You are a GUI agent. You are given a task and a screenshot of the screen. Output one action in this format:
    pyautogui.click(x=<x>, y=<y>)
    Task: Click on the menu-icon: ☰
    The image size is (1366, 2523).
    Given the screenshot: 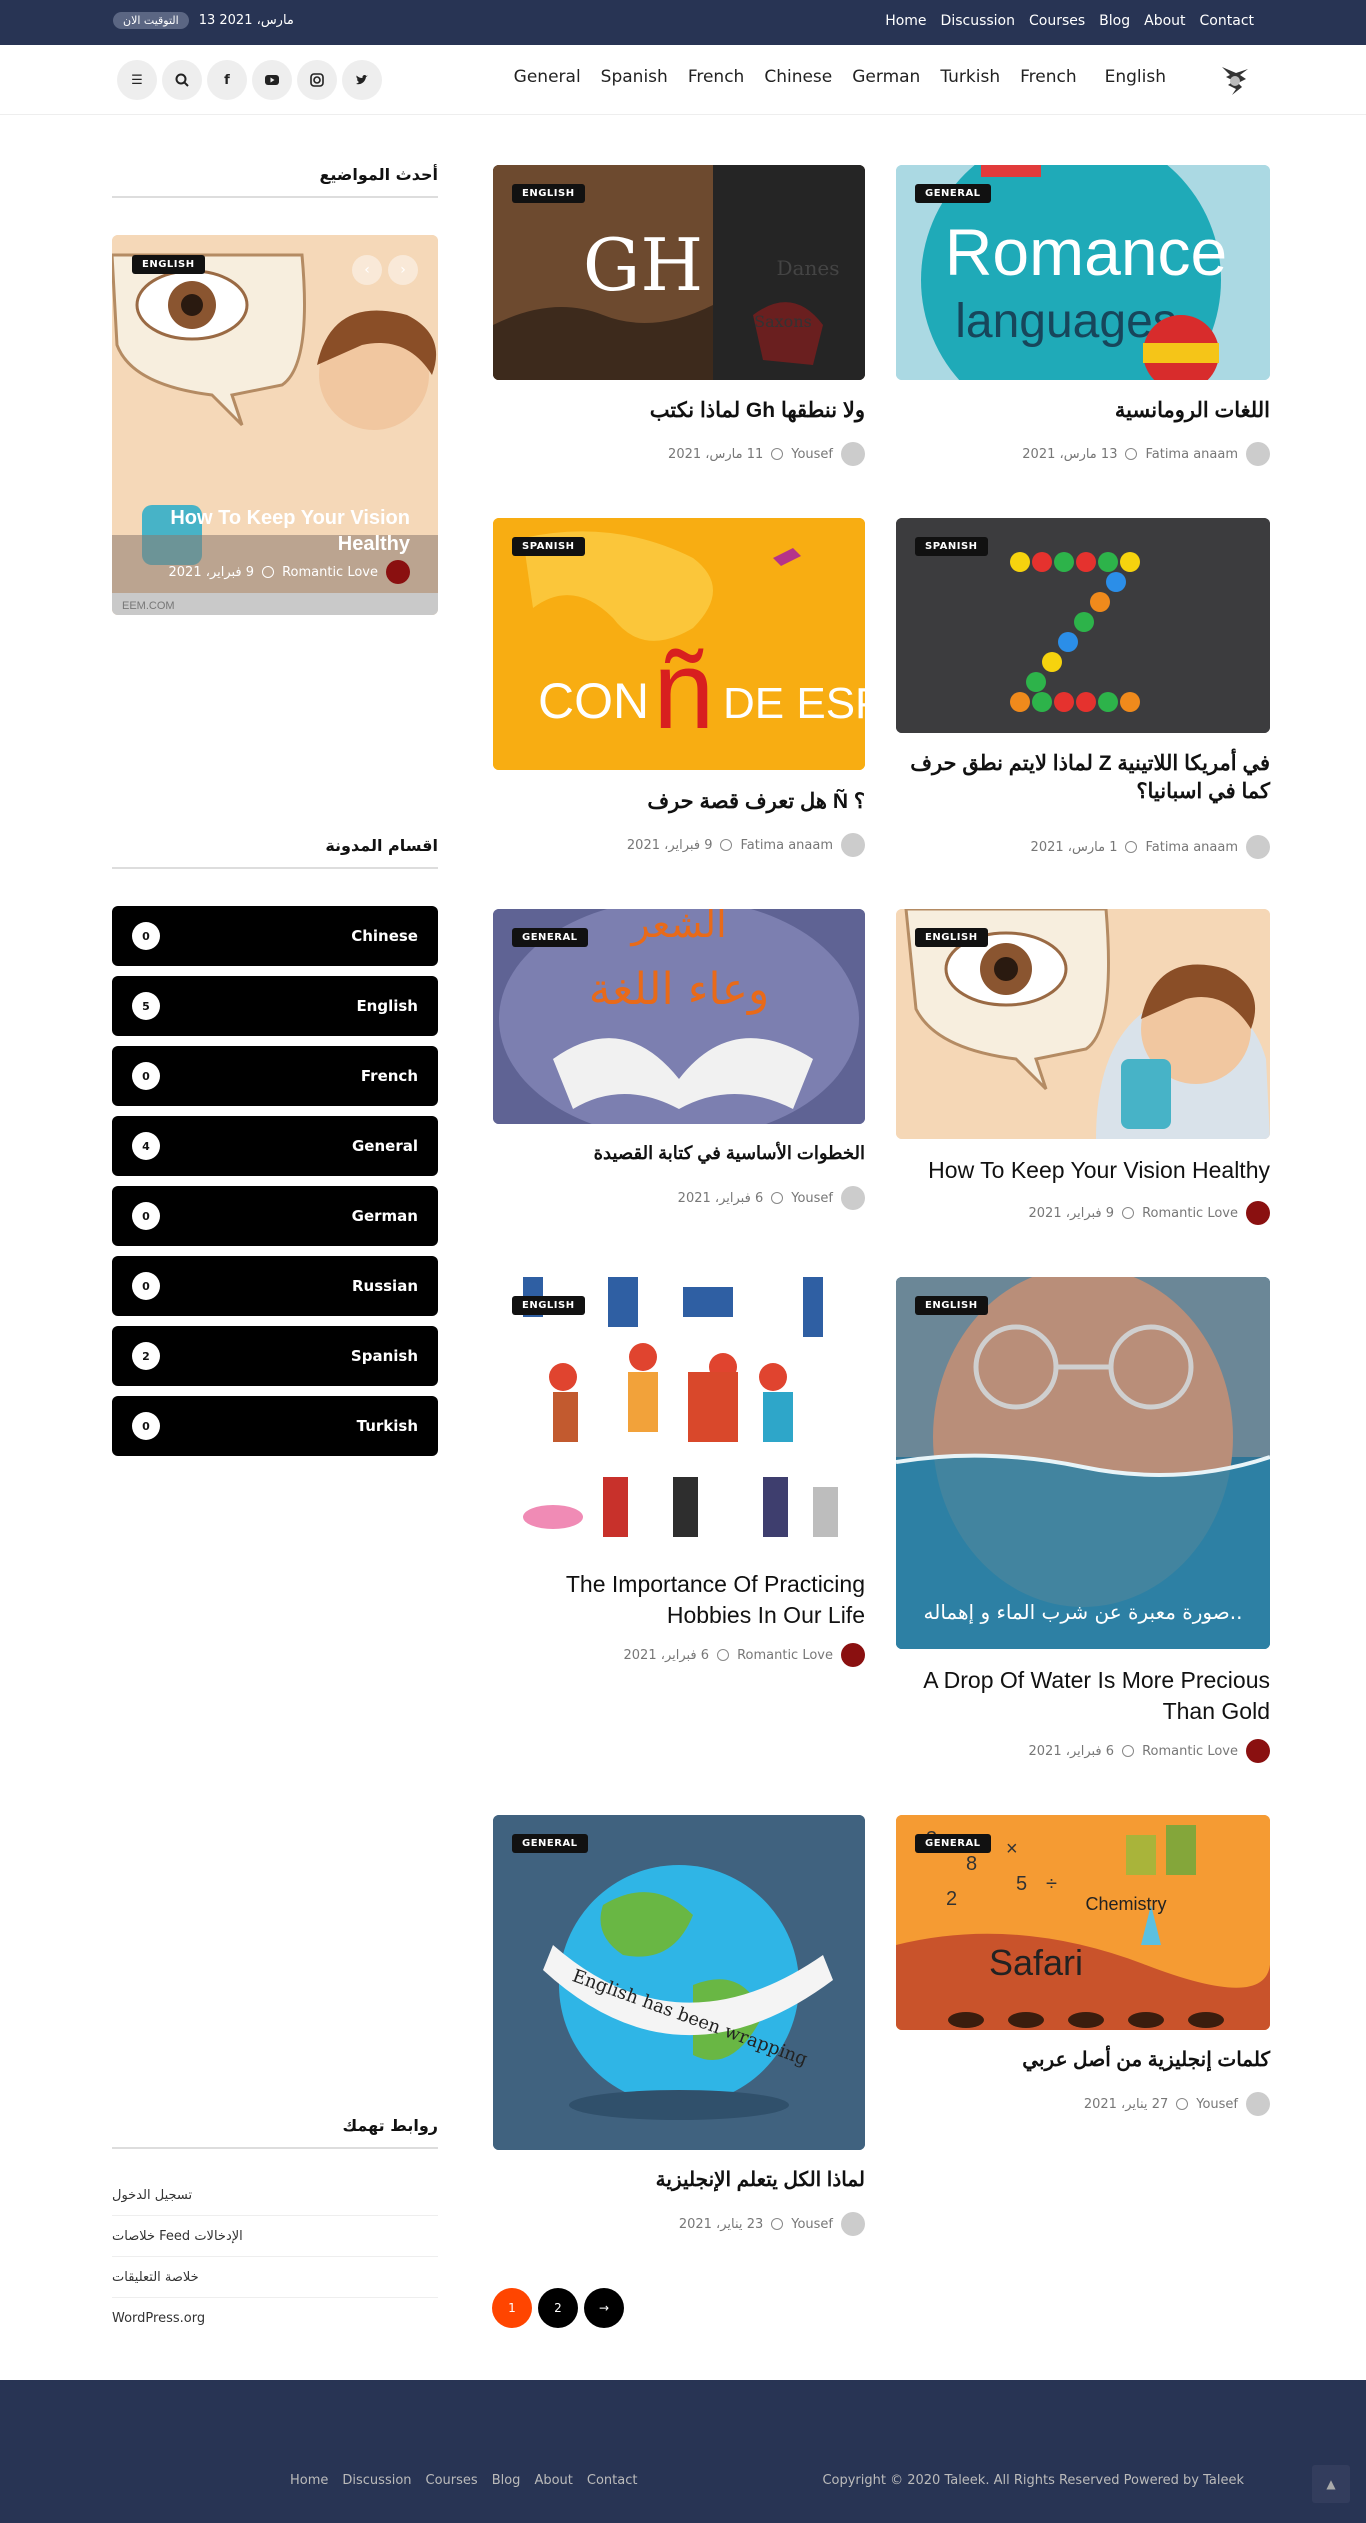 What is the action you would take?
    pyautogui.click(x=137, y=80)
    